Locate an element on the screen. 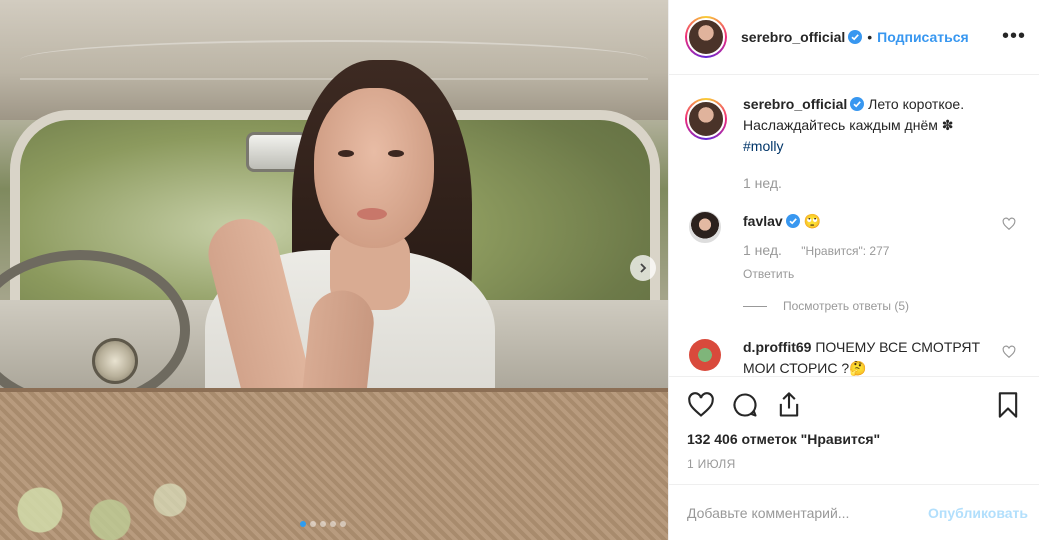 The image size is (1039, 540). comment-text: 🙄 is located at coordinates (812, 221).